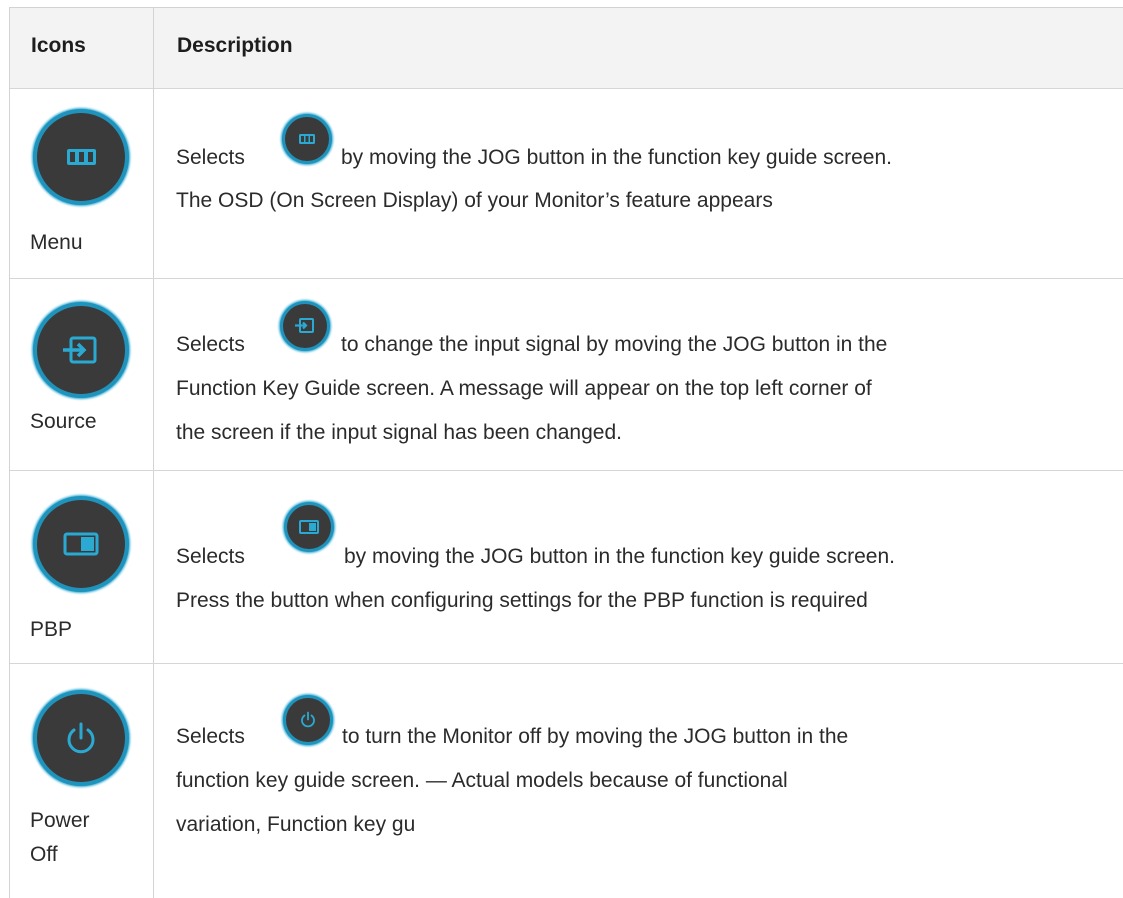 Image resolution: width=1123 pixels, height=898 pixels. I want to click on header-icons: Icons, so click(58, 45).